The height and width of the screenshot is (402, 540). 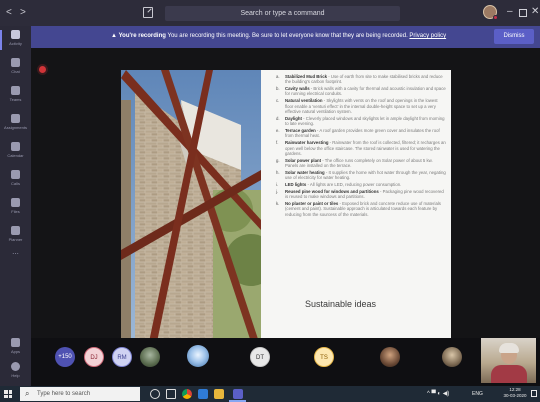 I want to click on phone-icon, so click(x=15, y=174).